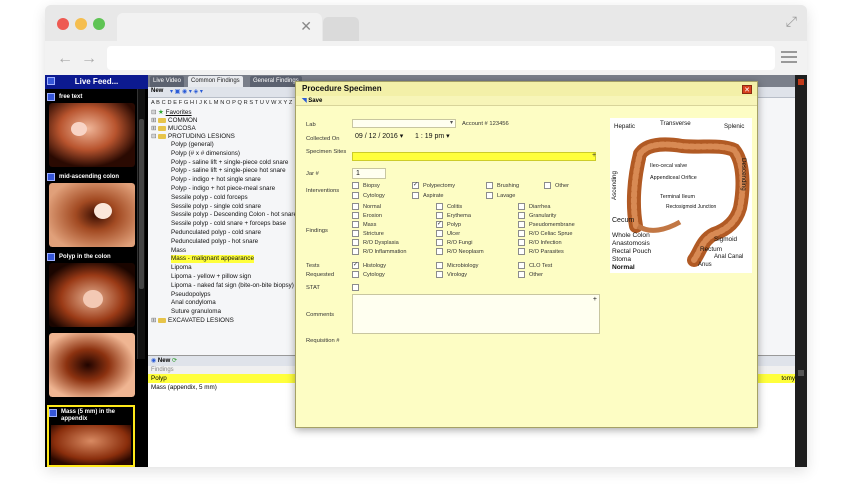 Image resolution: width=852 pixels, height=488 pixels. What do you see at coordinates (211, 277) in the screenshot?
I see `tree-item: Lipoma - yellow + pillow sign` at bounding box center [211, 277].